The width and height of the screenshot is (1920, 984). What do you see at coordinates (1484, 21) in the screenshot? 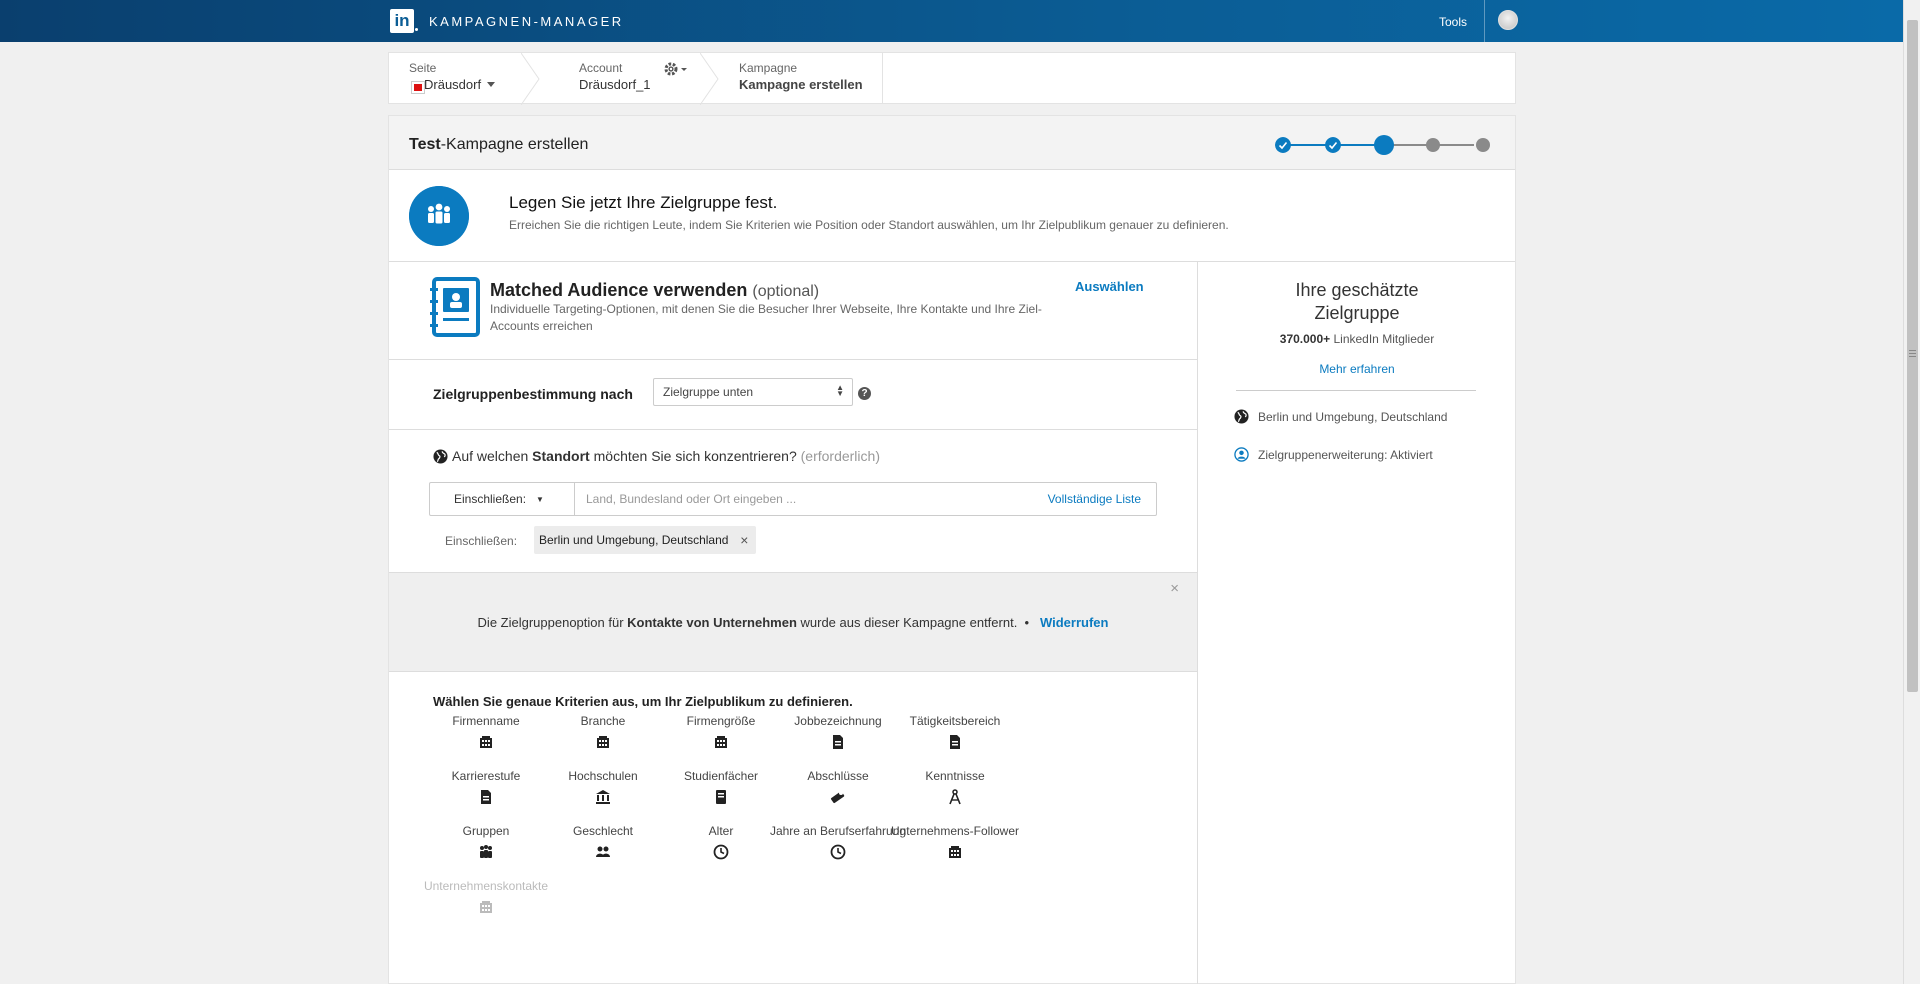
I see `topbar-divider` at bounding box center [1484, 21].